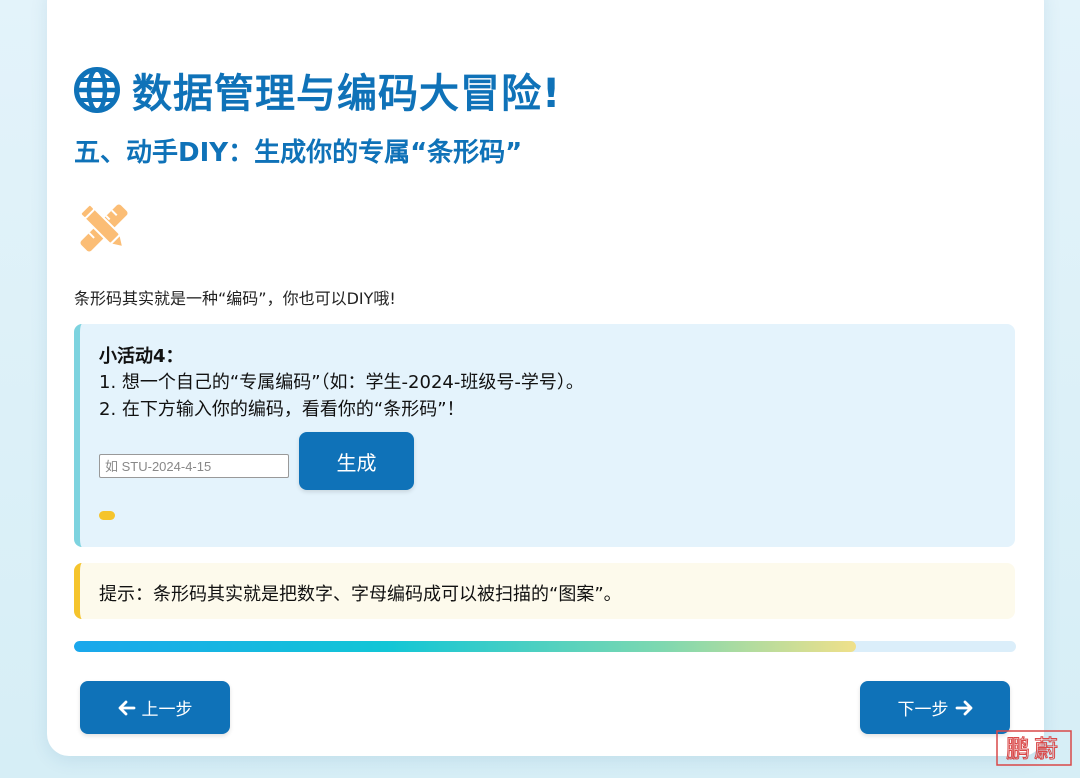 The image size is (1080, 778). I want to click on progress-fill, so click(465, 646).